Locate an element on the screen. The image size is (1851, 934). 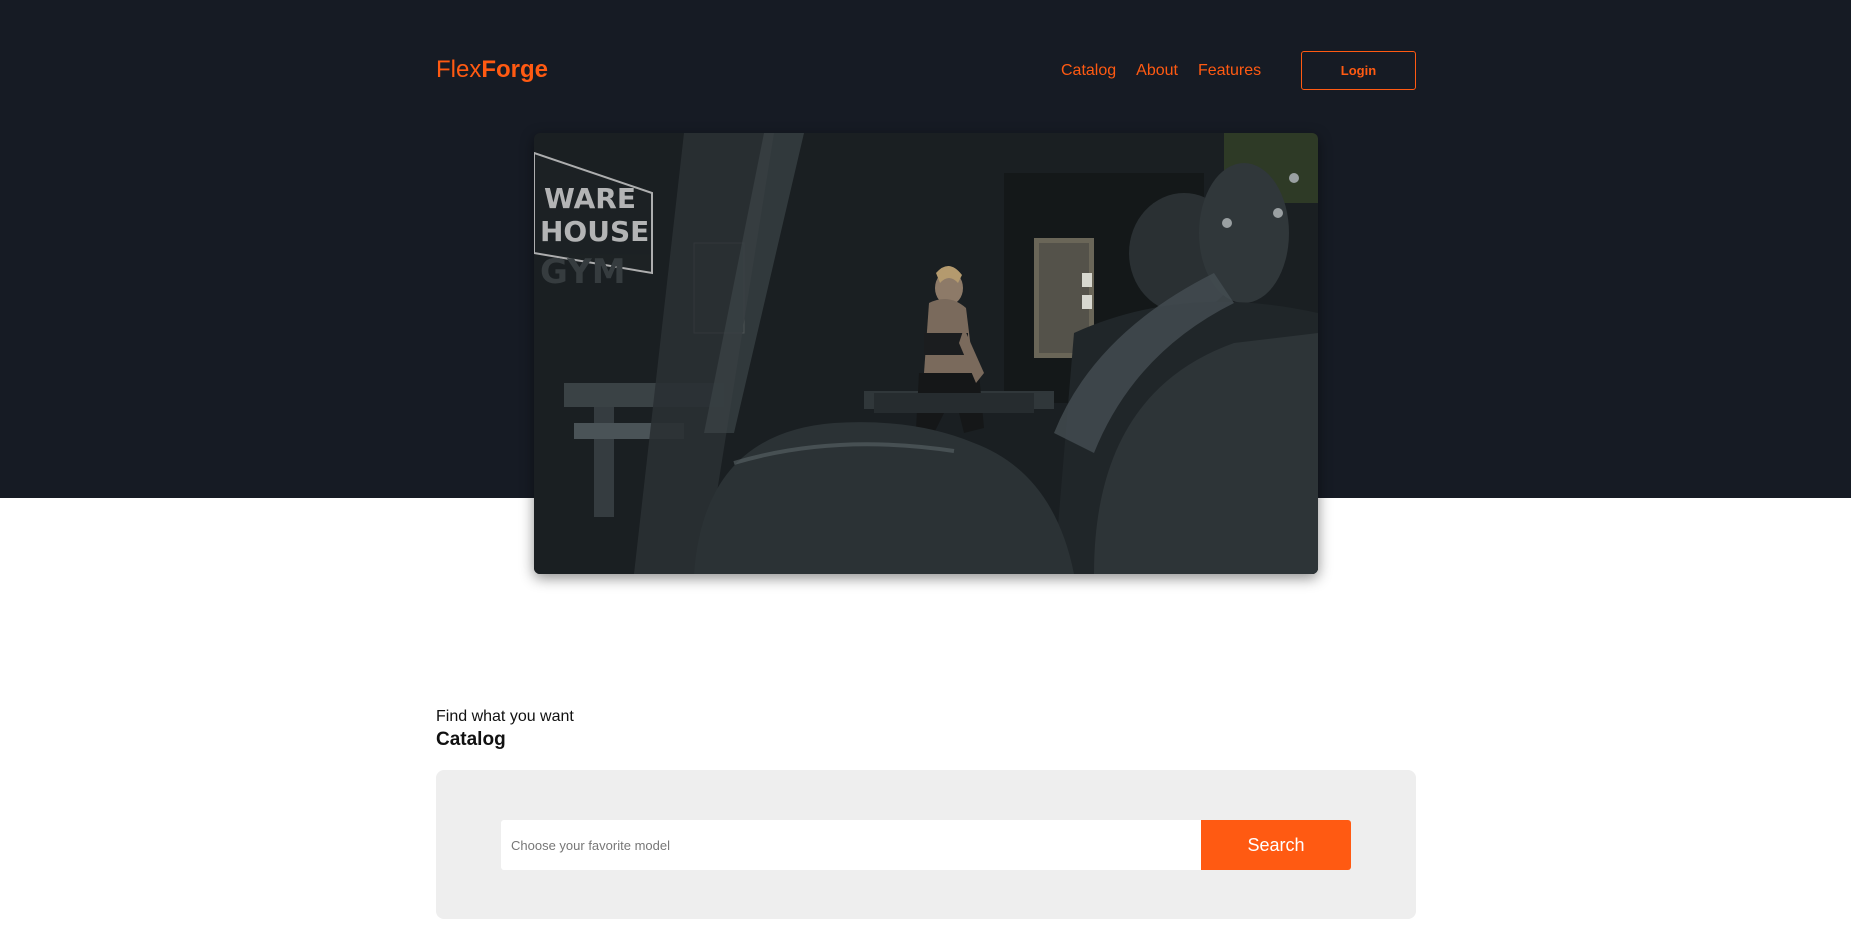
nav-link-features: Features is located at coordinates (1229, 71).